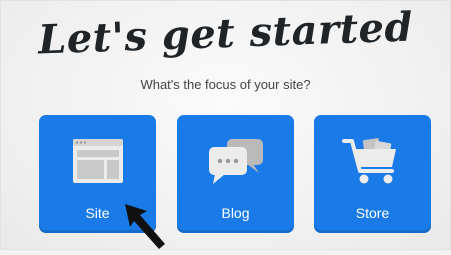  What do you see at coordinates (372, 161) in the screenshot?
I see `shopping-cart-icon` at bounding box center [372, 161].